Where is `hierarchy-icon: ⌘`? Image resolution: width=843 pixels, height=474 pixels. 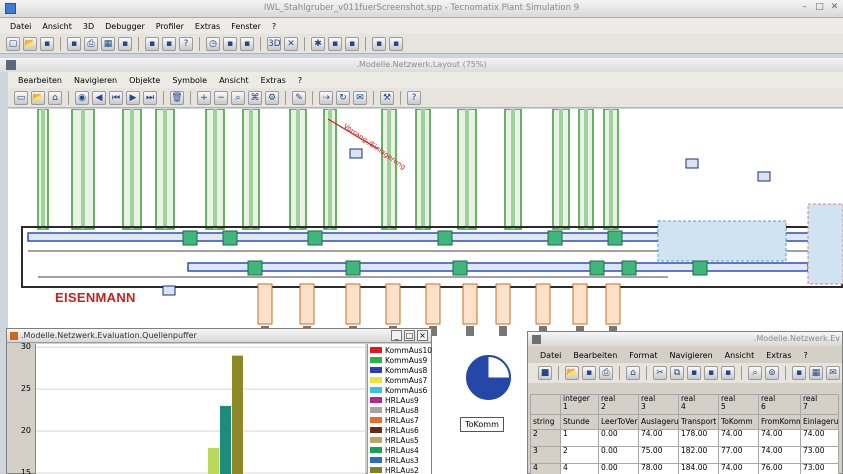
hierarchy-icon: ⌘ is located at coordinates (255, 97).